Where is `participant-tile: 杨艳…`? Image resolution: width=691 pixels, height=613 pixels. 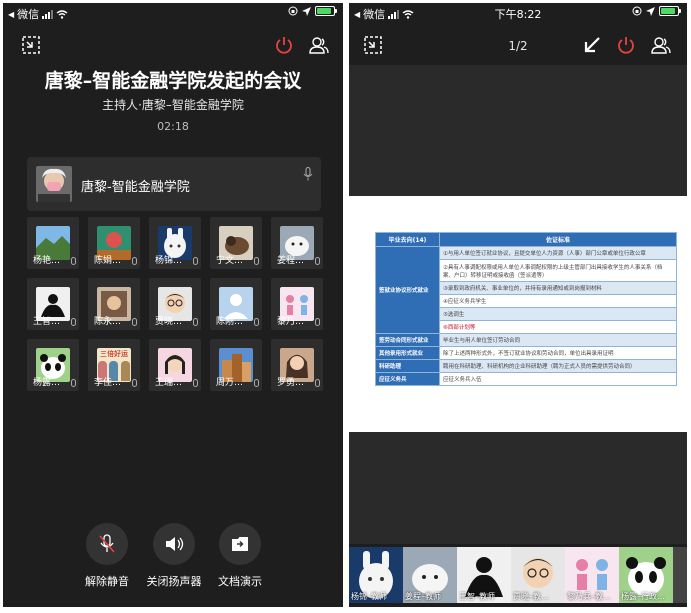 participant-tile: 杨艳… is located at coordinates (53, 243).